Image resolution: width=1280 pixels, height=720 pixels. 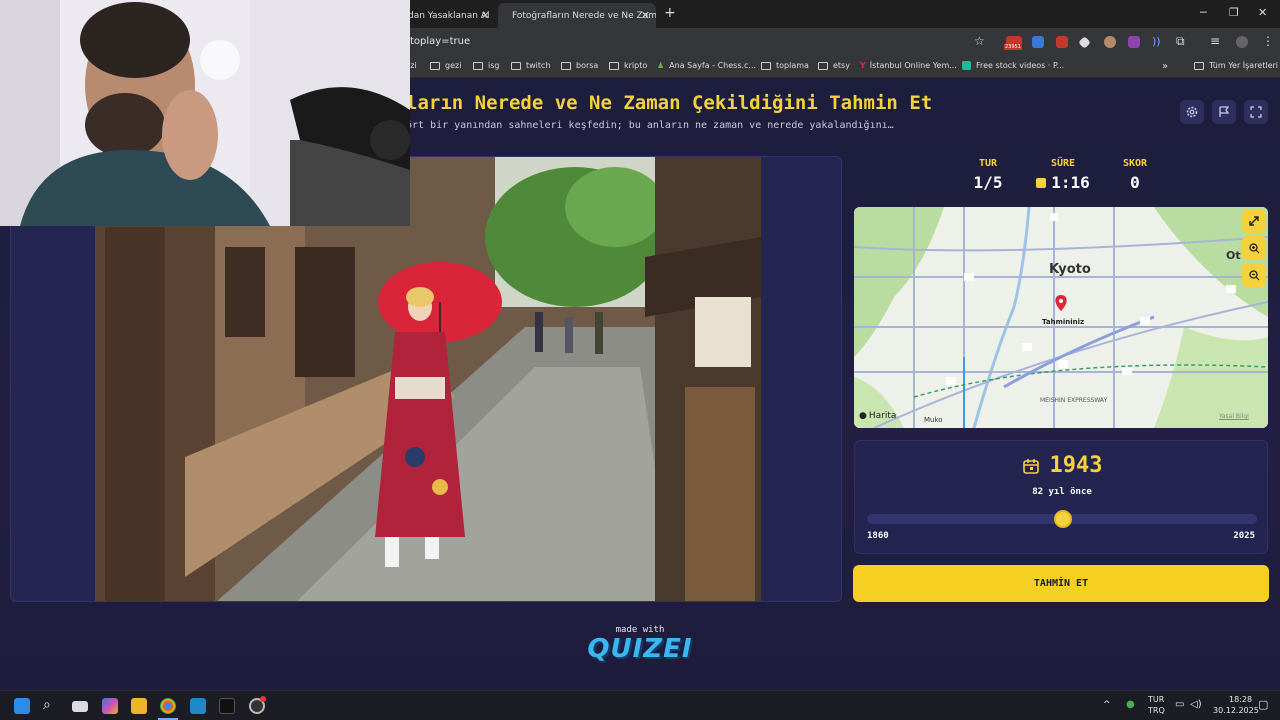 I want to click on clock-date: 30.12.2025, so click(x=1236, y=710).